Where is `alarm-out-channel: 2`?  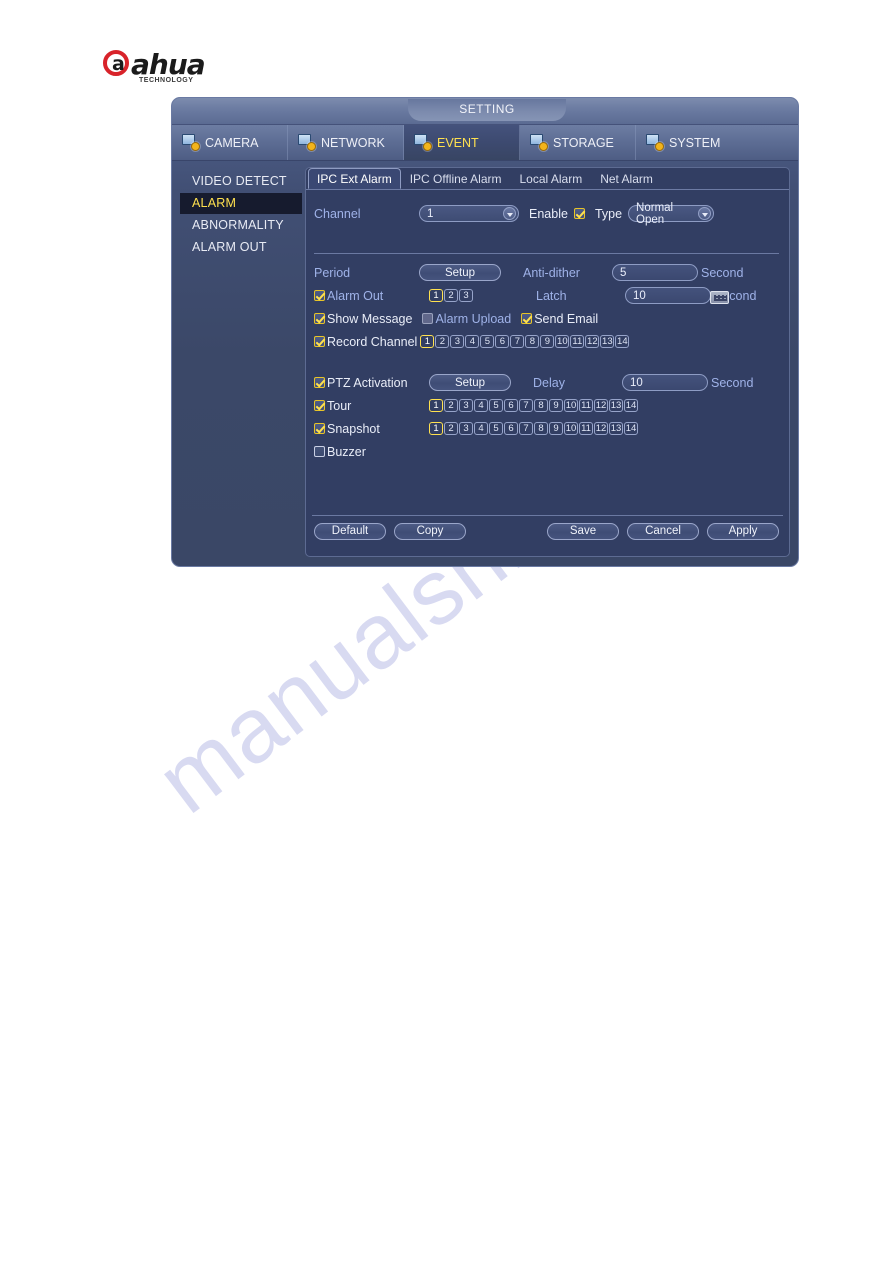
alarm-out-channel: 2 is located at coordinates (451, 295).